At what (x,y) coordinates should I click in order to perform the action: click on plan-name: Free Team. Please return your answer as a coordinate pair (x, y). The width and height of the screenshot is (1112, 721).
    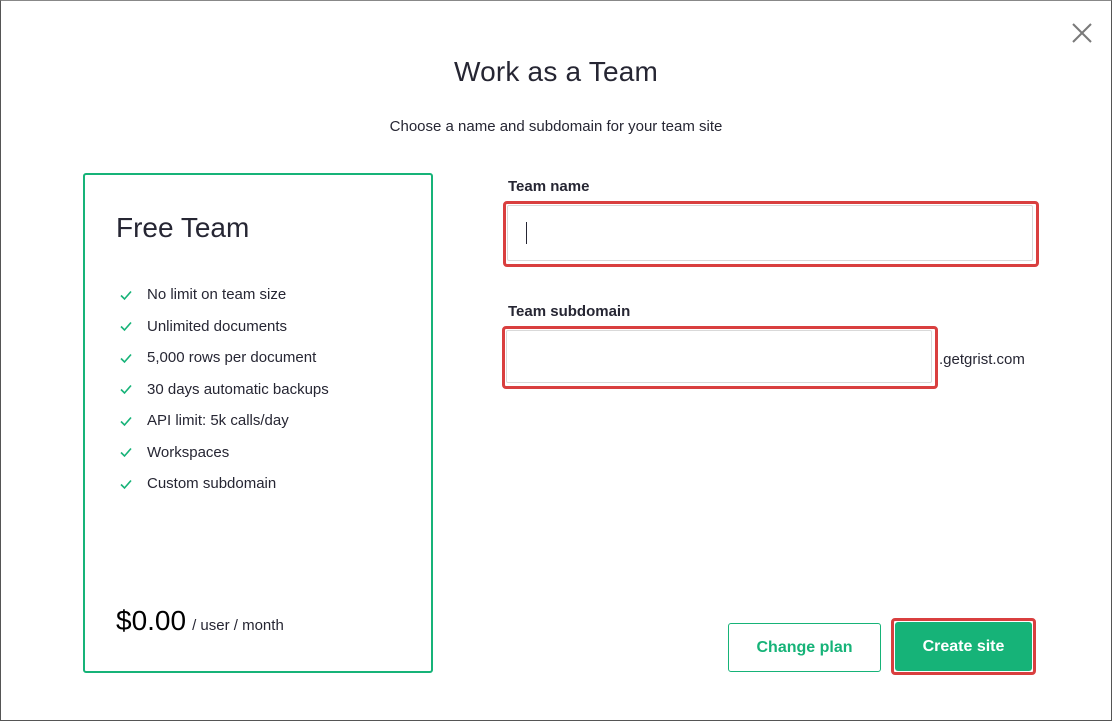
    Looking at the image, I should click on (183, 227).